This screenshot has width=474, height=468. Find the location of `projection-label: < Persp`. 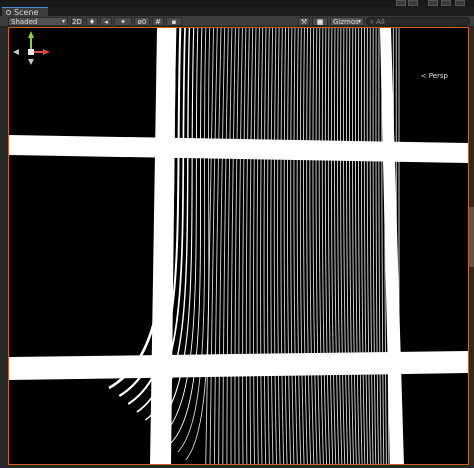

projection-label: < Persp is located at coordinates (434, 76).